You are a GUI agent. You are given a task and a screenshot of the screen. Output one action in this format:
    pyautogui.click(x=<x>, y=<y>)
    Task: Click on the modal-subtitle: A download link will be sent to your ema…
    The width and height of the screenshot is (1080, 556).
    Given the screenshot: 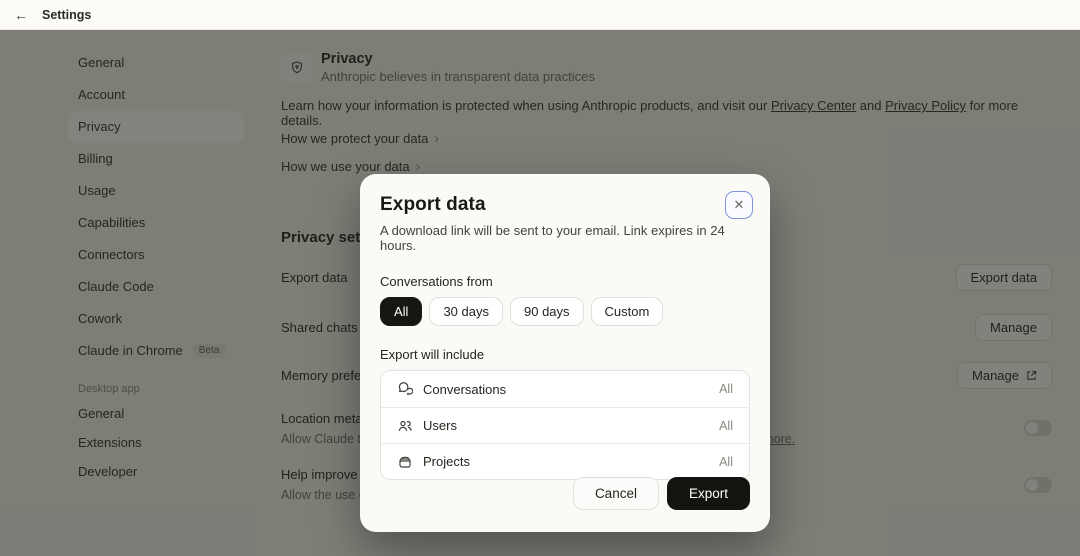 What is the action you would take?
    pyautogui.click(x=552, y=238)
    